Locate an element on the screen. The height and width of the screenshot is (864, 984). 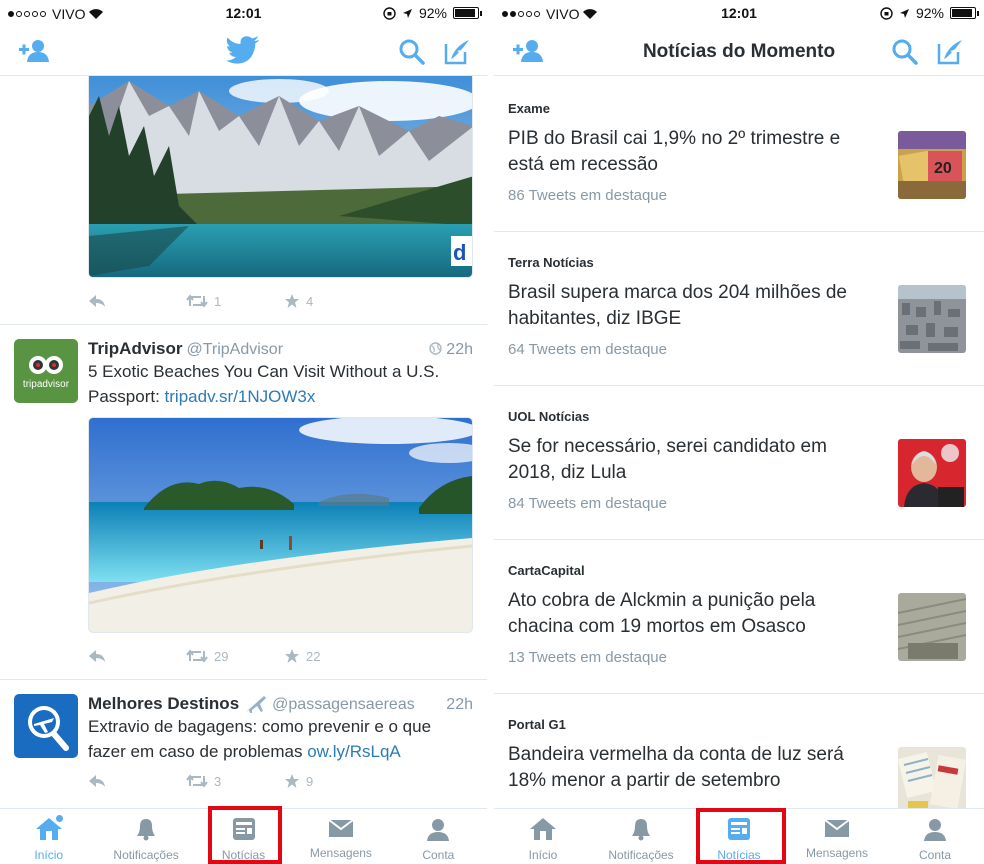
tab-label: Início is located at coordinates (543, 855).